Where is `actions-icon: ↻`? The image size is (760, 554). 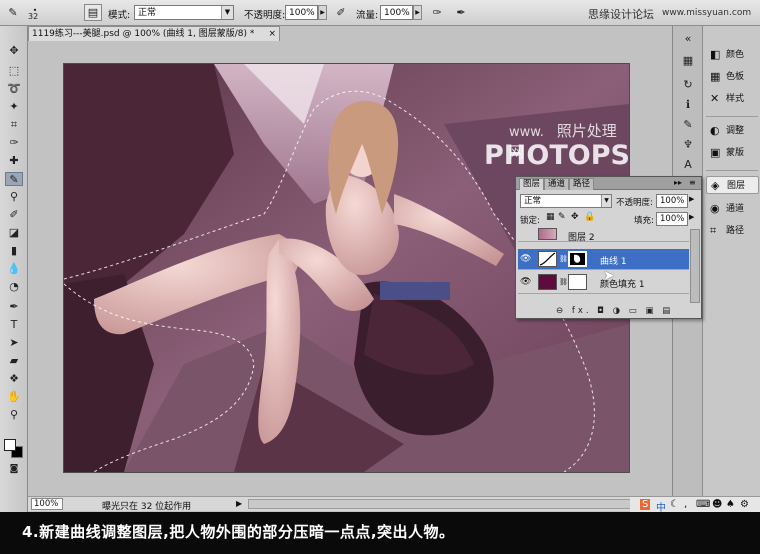
actions-icon: ↻ is located at coordinates (688, 85).